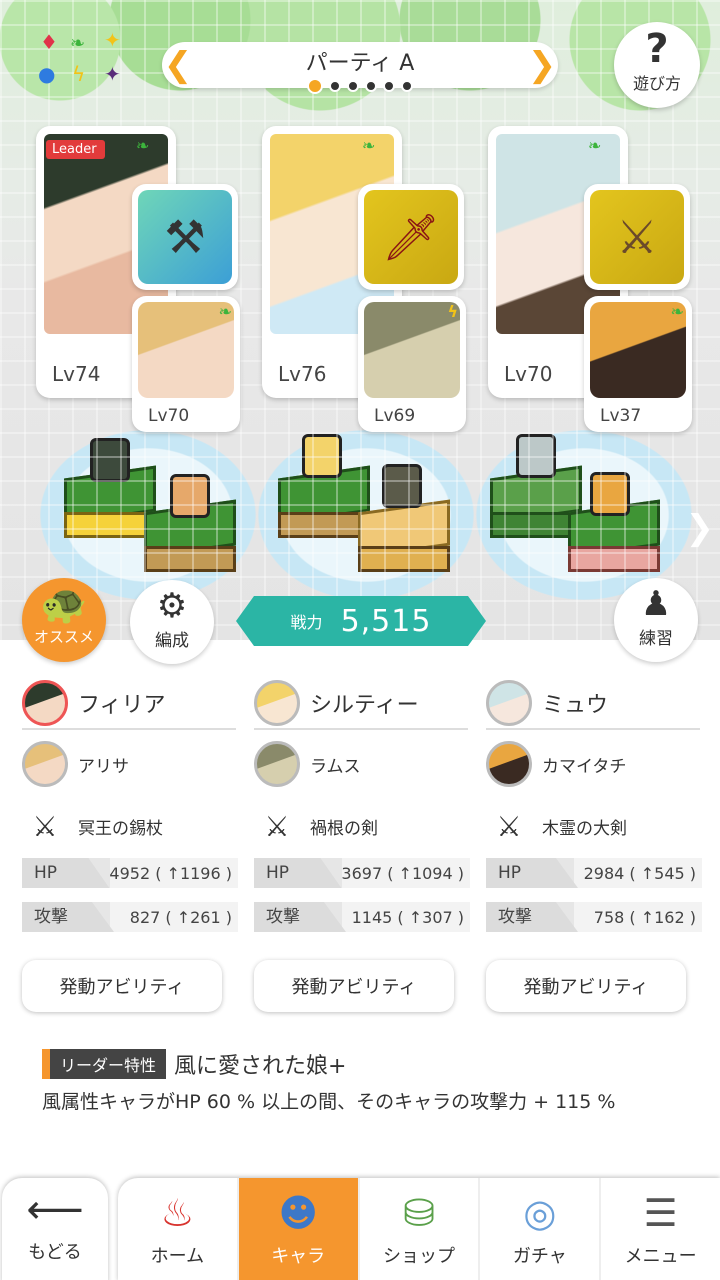 The image size is (720, 1280). What do you see at coordinates (656, 639) in the screenshot?
I see `practice-label: 練習` at bounding box center [656, 639].